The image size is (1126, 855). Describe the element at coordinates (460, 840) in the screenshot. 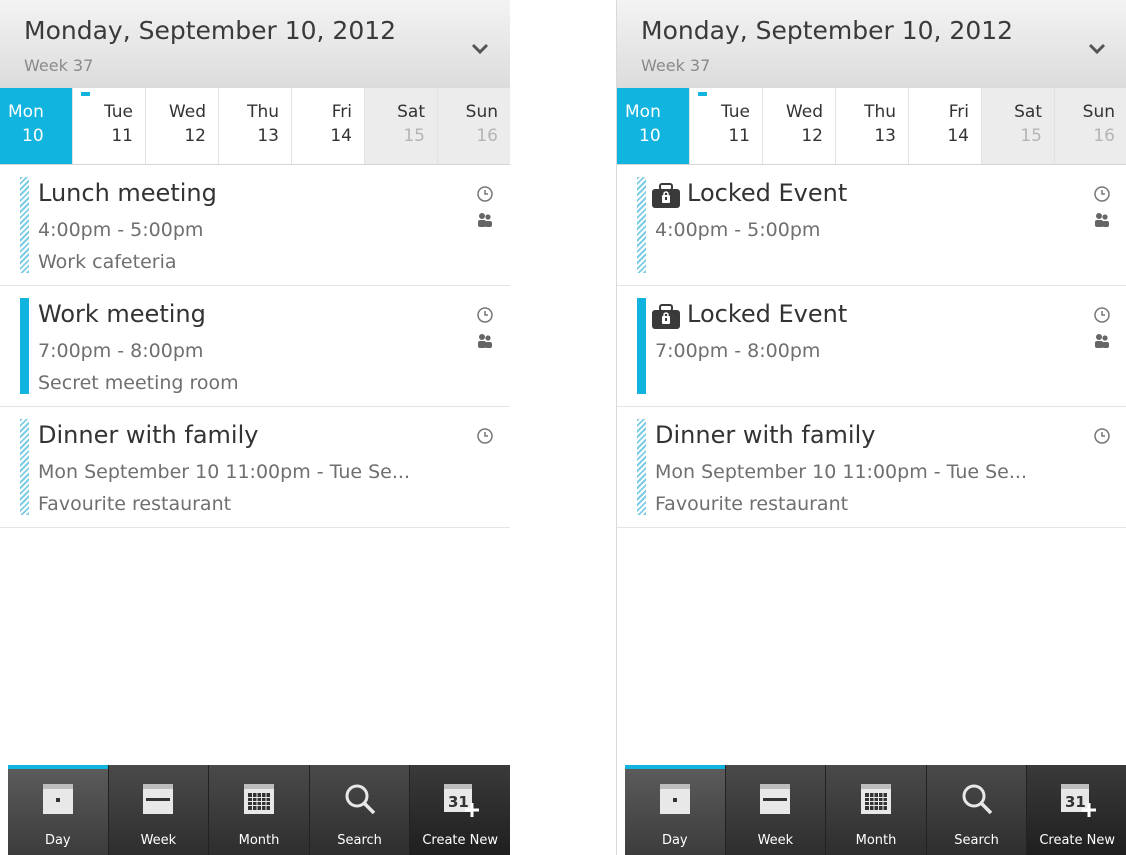

I see `tab-label: Create New` at that location.